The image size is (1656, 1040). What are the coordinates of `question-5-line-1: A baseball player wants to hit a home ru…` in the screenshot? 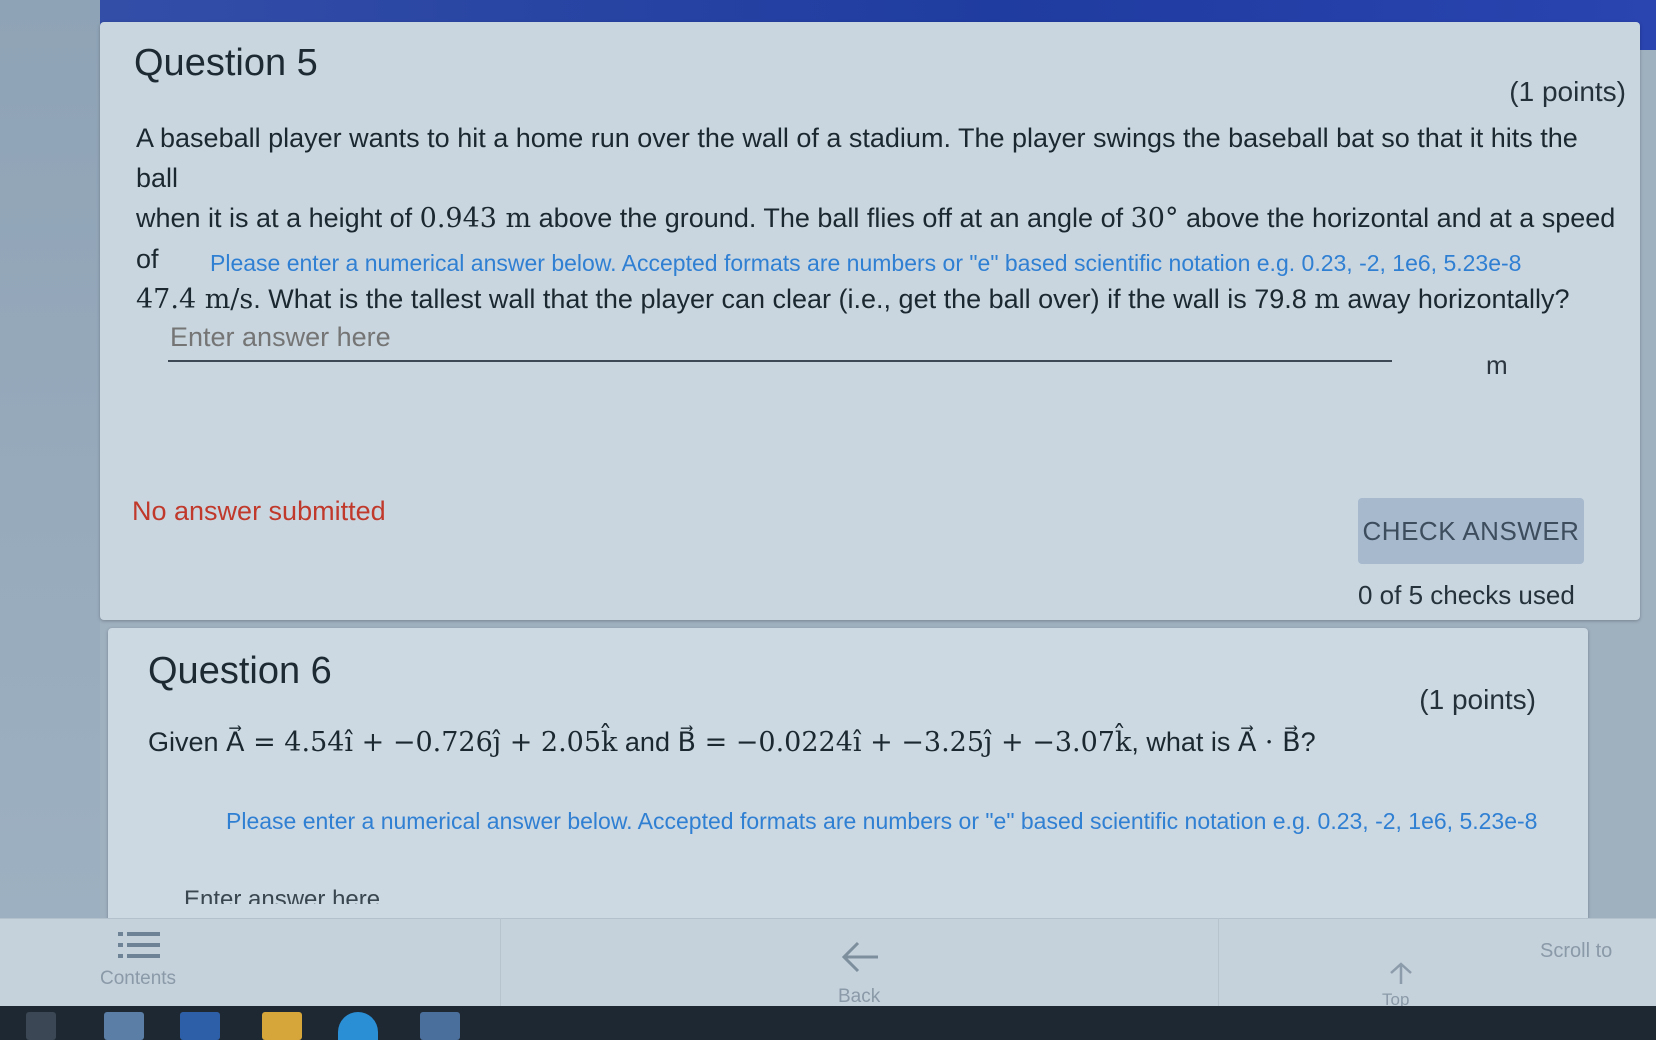 It's located at (857, 158).